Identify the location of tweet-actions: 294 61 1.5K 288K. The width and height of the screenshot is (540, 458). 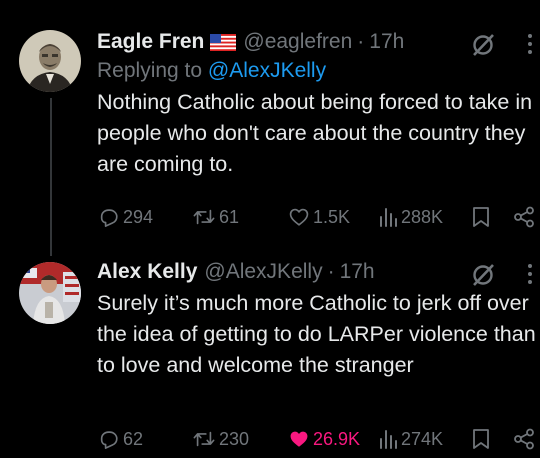
(270, 217).